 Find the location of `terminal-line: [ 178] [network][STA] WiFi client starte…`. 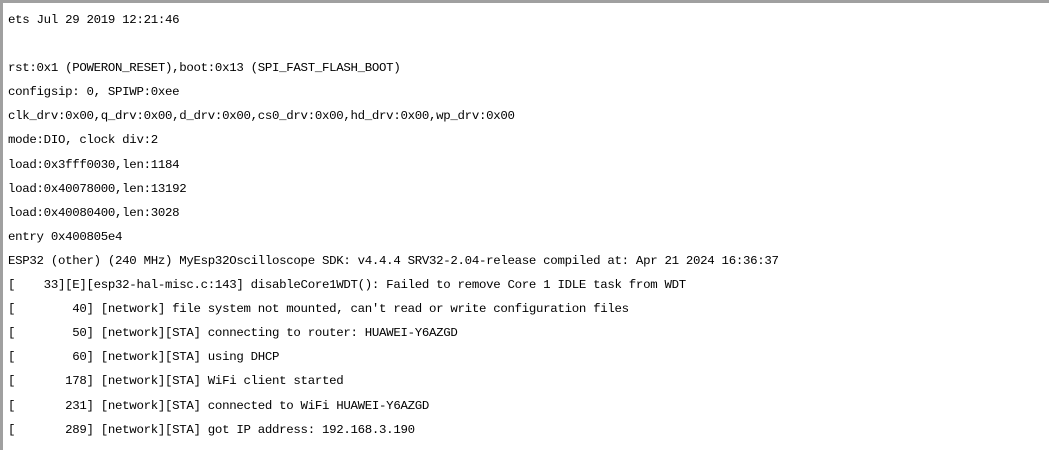

terminal-line: [ 178] [network][STA] WiFi client starte… is located at coordinates (176, 381).